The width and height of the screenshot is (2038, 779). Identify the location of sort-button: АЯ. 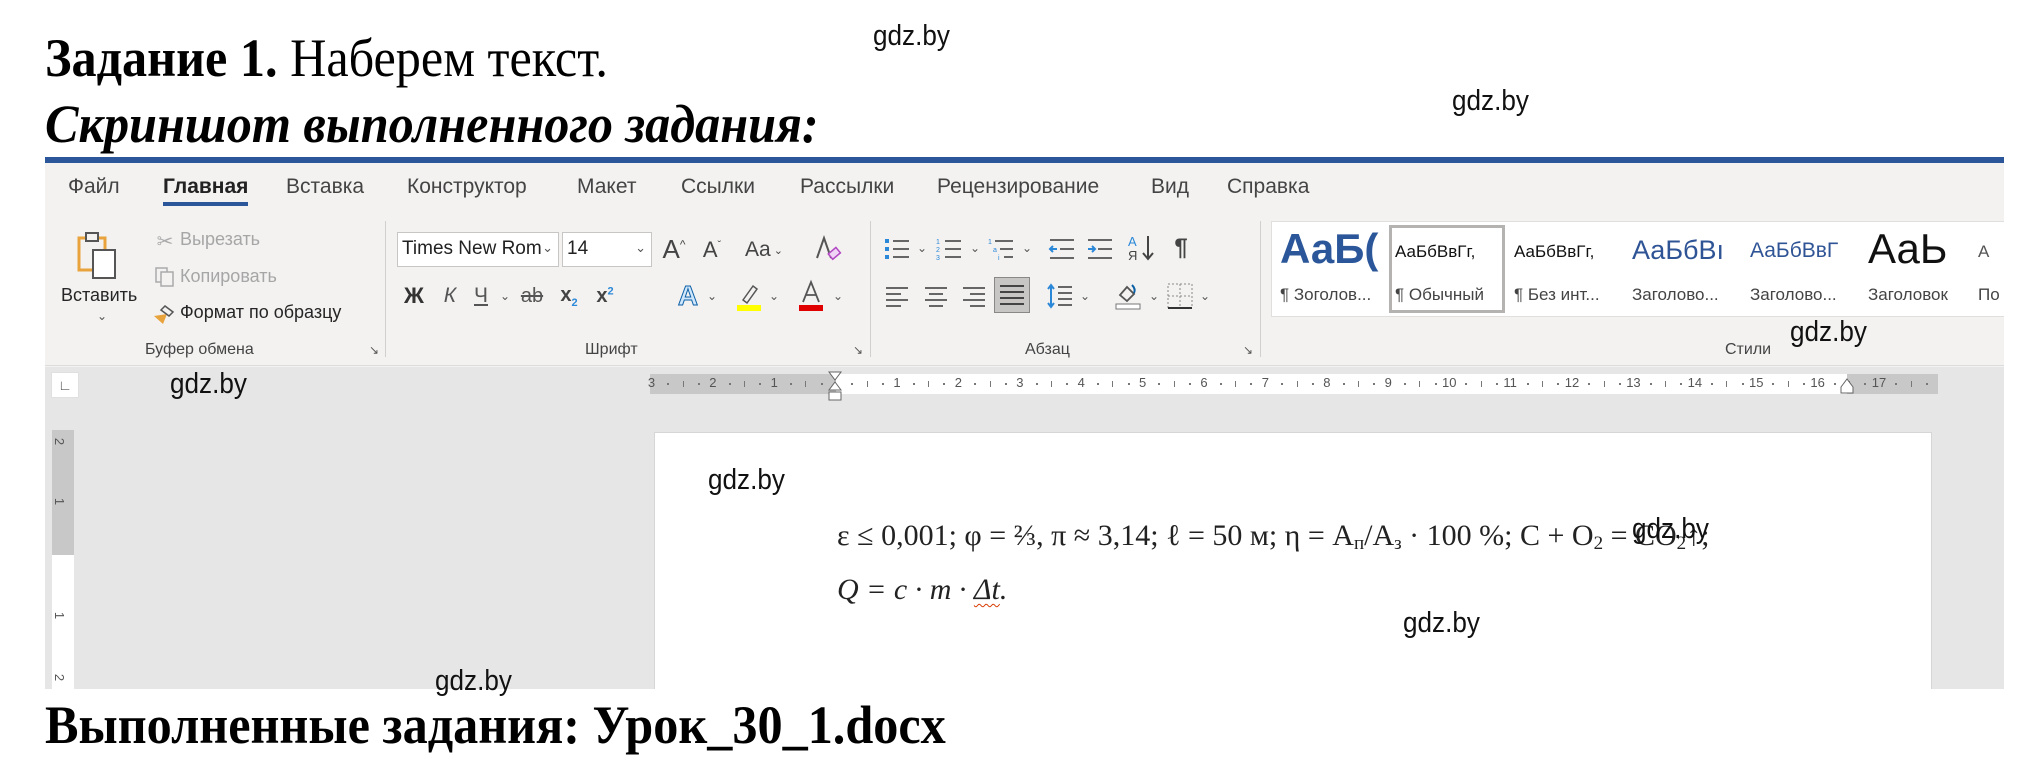
(1141, 248).